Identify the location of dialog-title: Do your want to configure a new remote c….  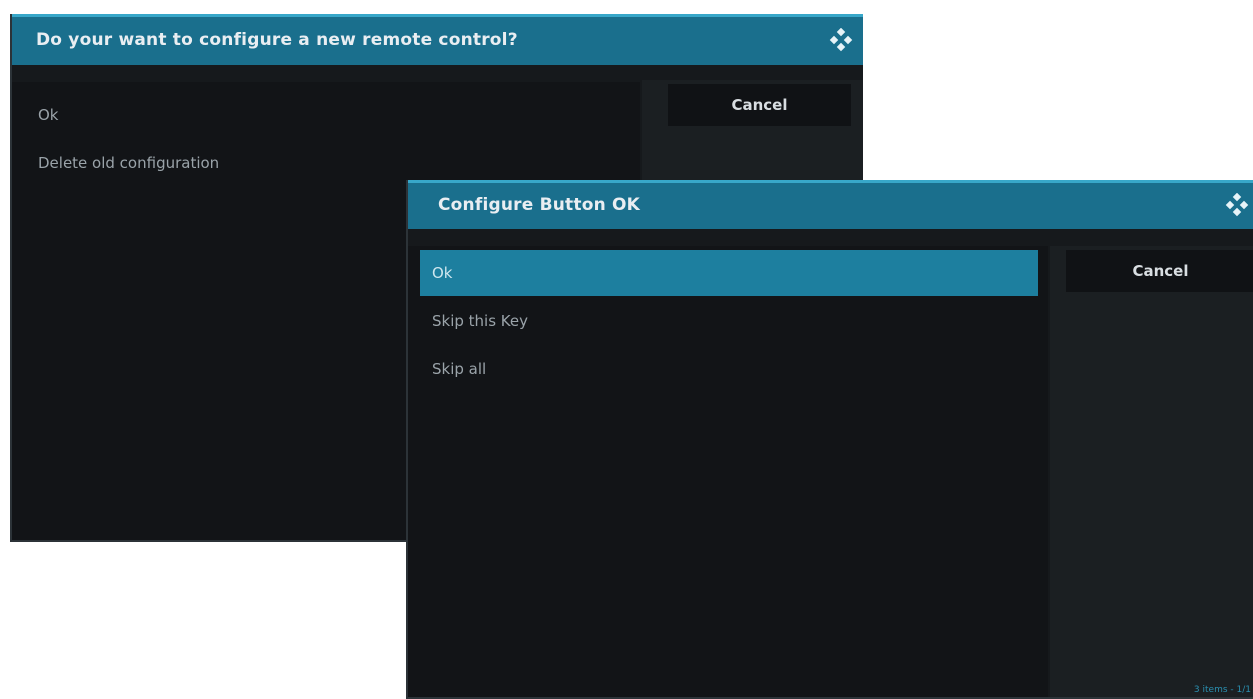
(277, 40).